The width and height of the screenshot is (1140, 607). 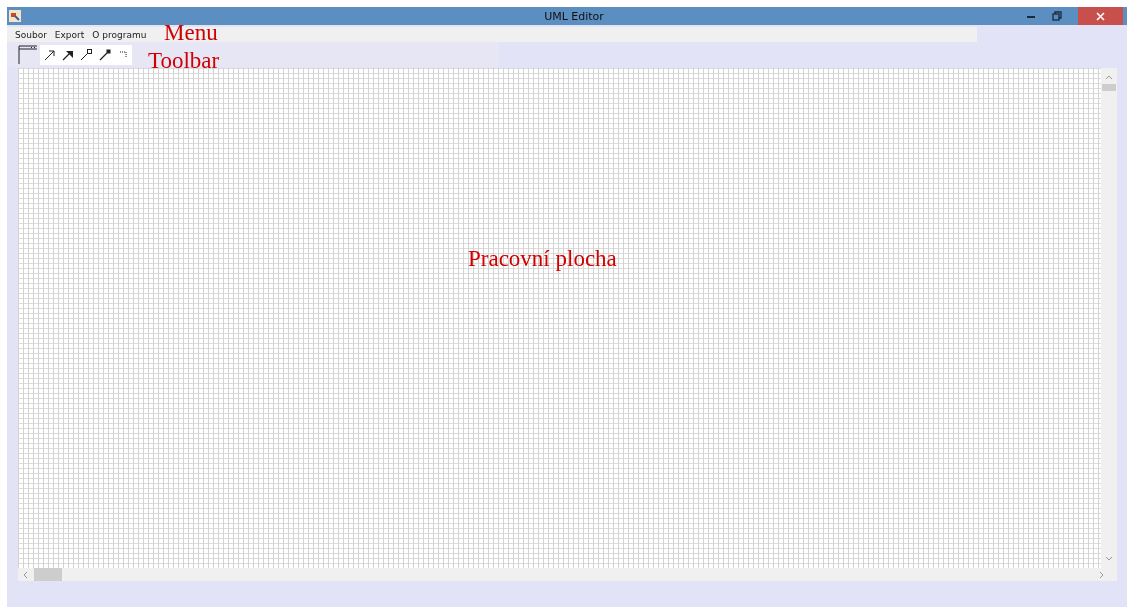 What do you see at coordinates (69, 34) in the screenshot?
I see `menu-item: Export` at bounding box center [69, 34].